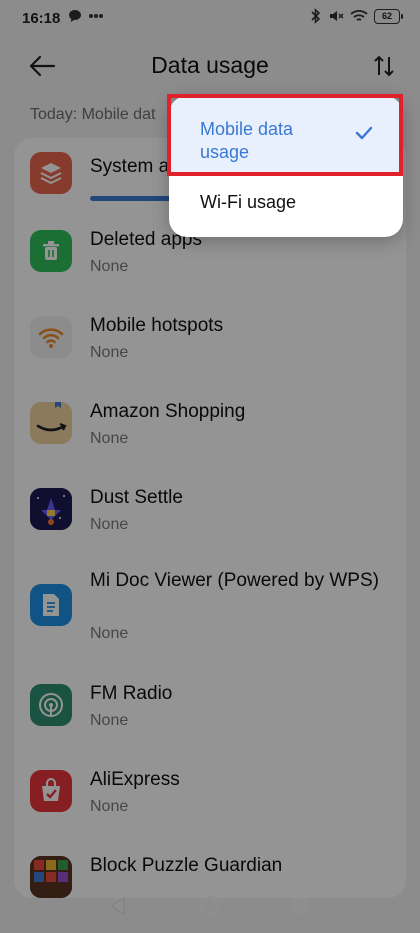  I want to click on menu-option-wifi: Wi-Fi usage, so click(286, 206).